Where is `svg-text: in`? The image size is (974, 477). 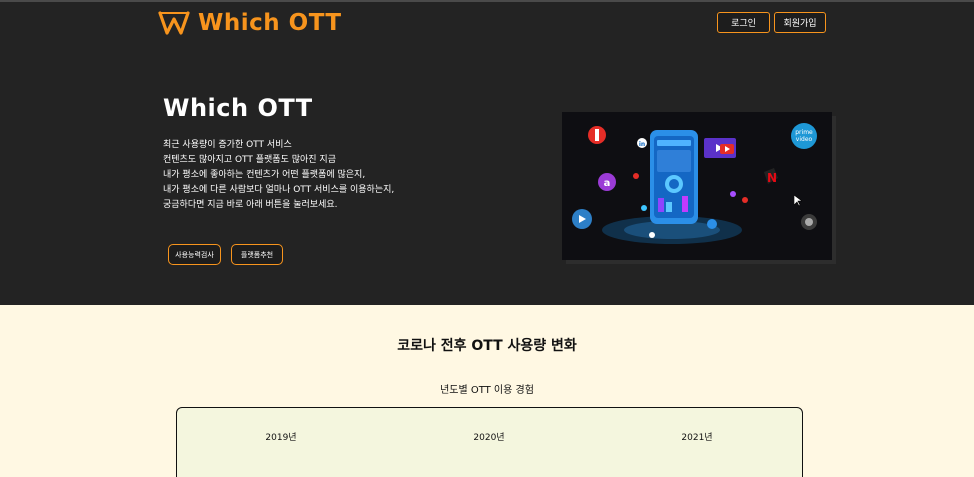
svg-text: in is located at coordinates (642, 144).